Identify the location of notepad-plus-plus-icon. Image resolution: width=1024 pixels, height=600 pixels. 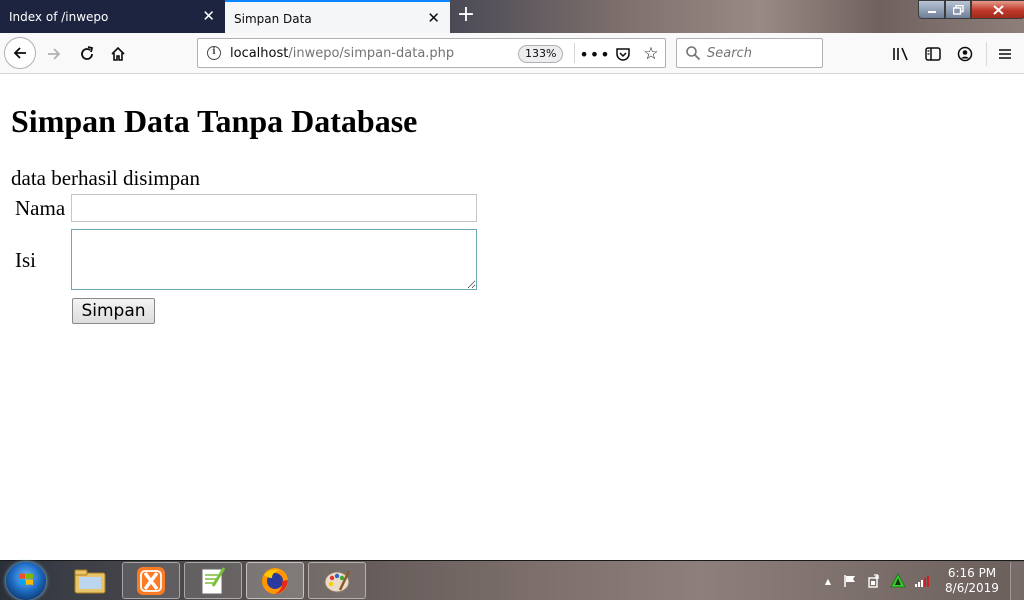
(213, 580).